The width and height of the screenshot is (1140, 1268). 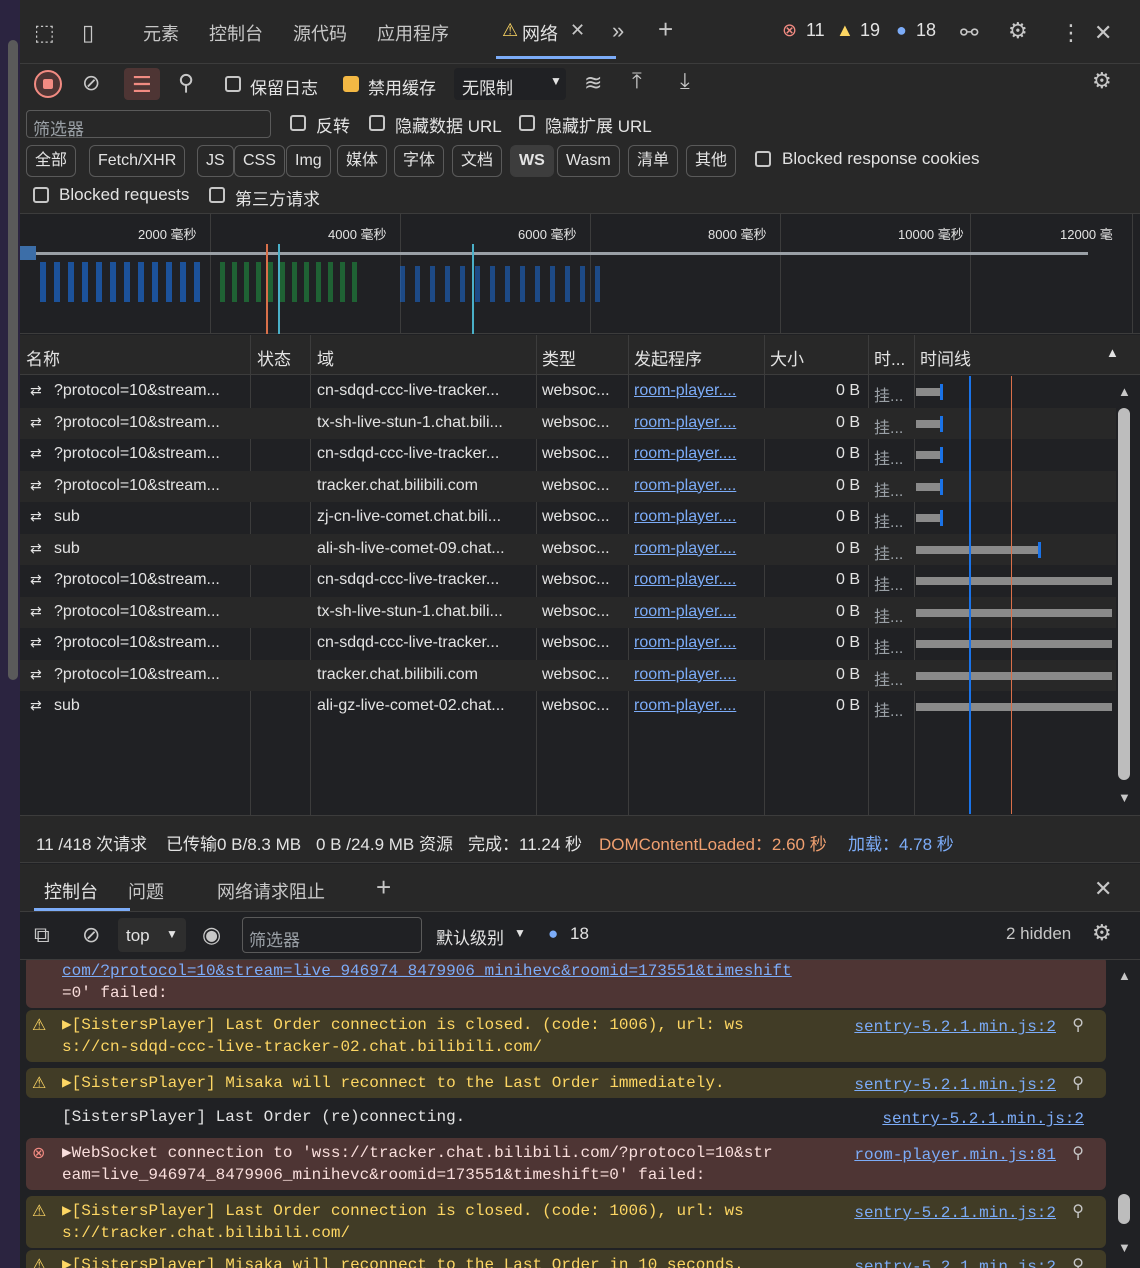 What do you see at coordinates (146, 891) in the screenshot?
I see `drawer-tab-issues: 问题` at bounding box center [146, 891].